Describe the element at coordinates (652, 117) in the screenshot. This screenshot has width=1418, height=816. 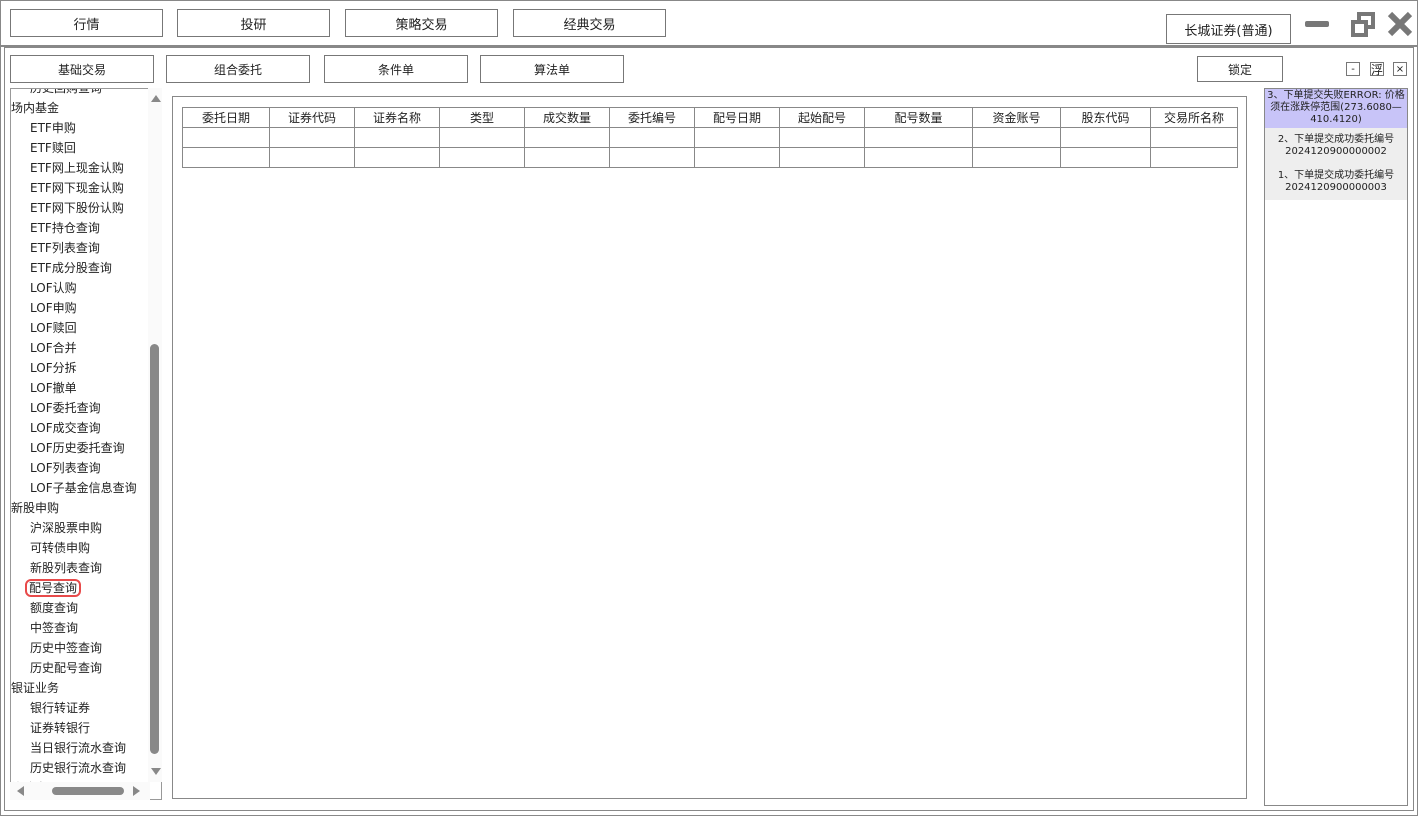
I see `column-header: 委托编号` at that location.